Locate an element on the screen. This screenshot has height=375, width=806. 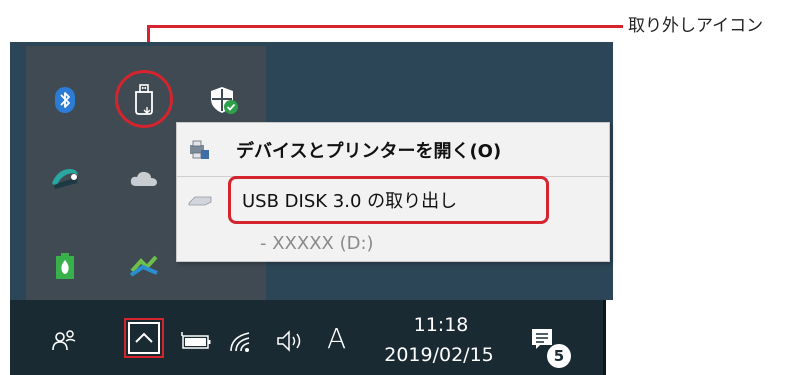
clock-time: 11:18 is located at coordinates (441, 325).